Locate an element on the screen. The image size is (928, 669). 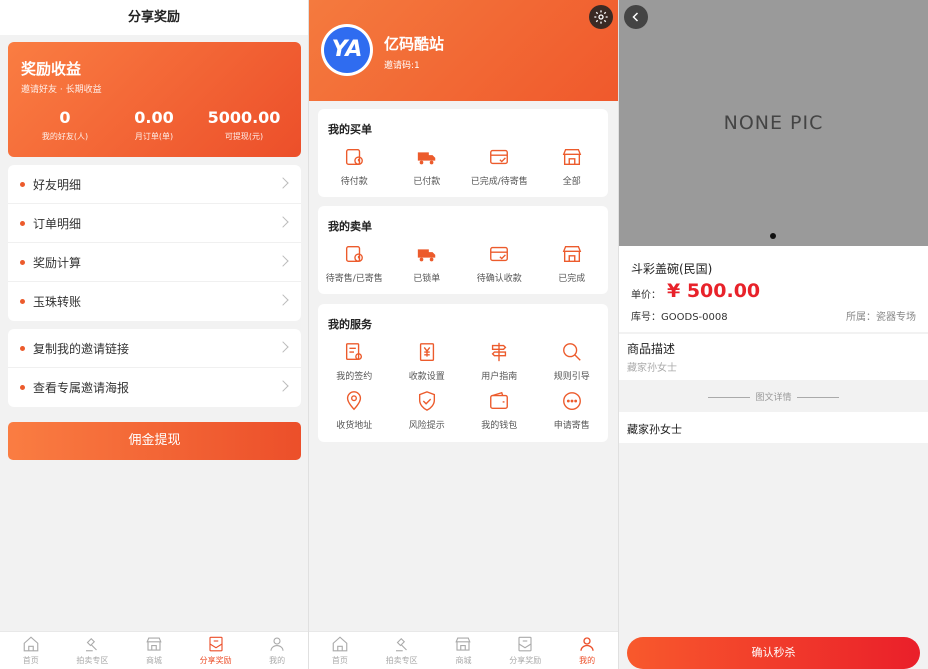
sell-locked: 已锁单 is located at coordinates (427, 263).